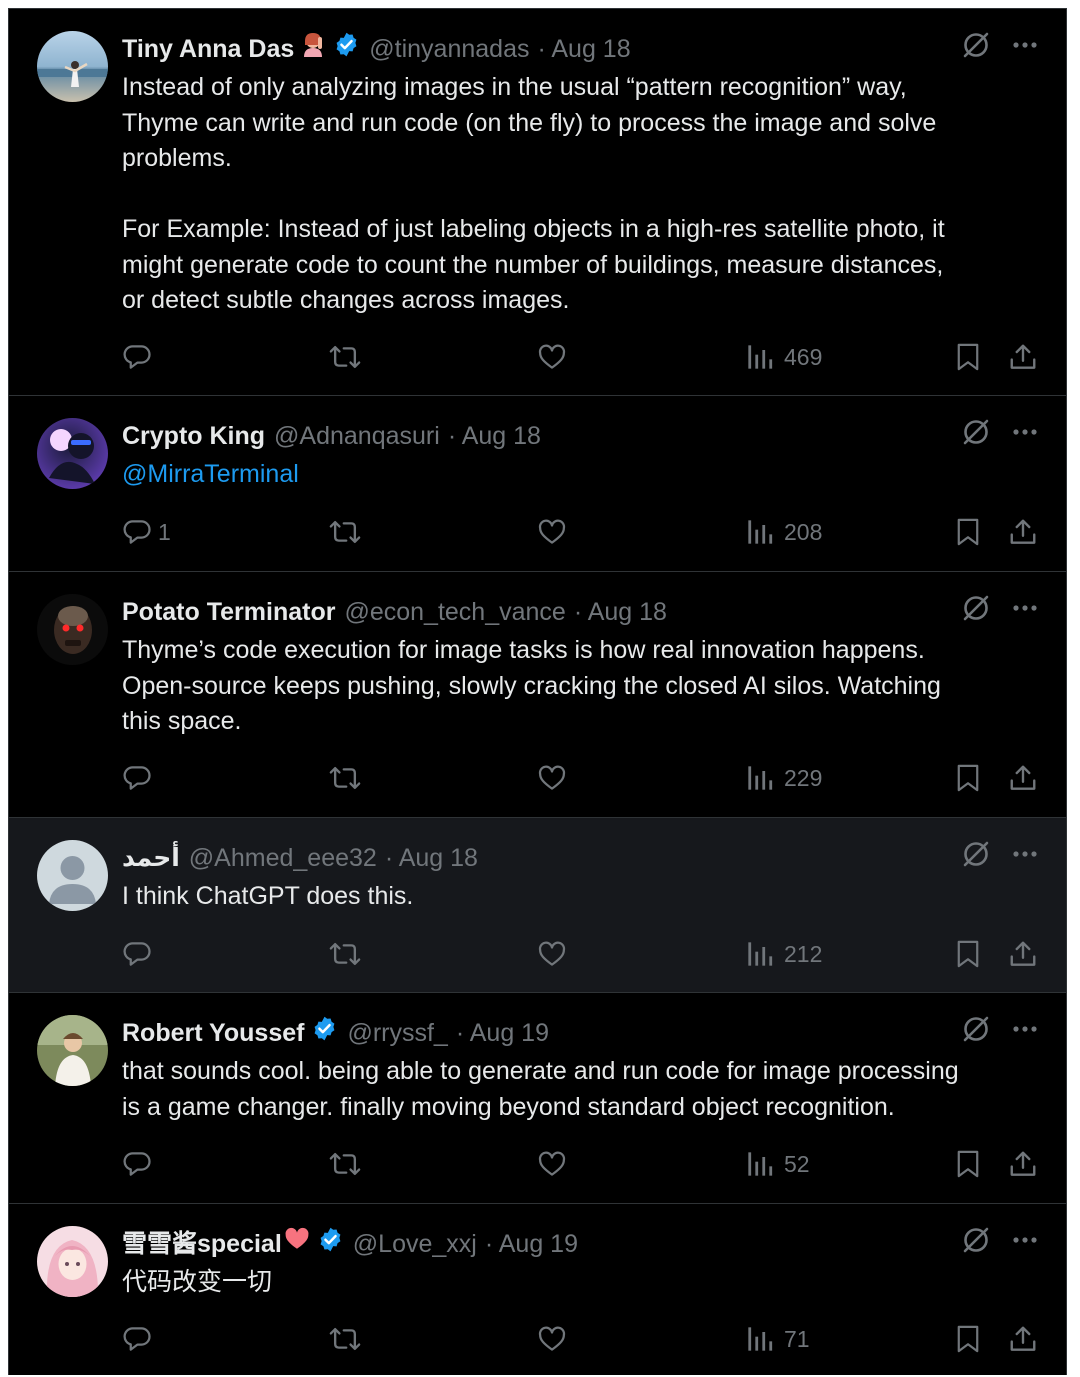 This screenshot has width=1080, height=1377. Describe the element at coordinates (296, 1244) in the screenshot. I see `heart-emoji-icon` at that location.